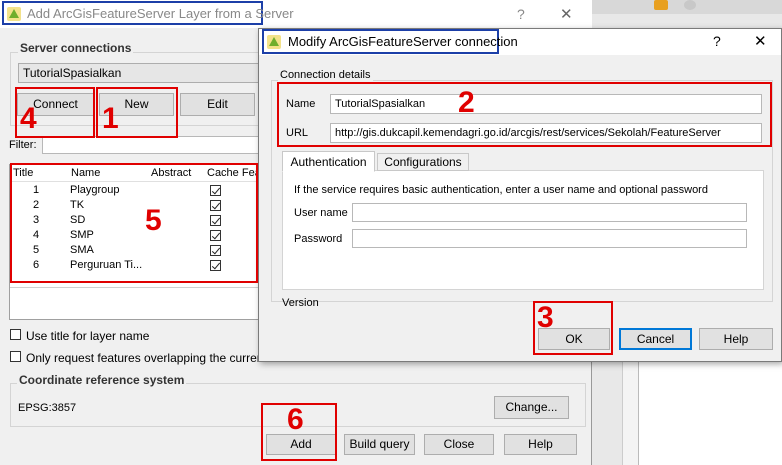 This screenshot has width=782, height=465. I want to click on version-label: Version, so click(300, 303).